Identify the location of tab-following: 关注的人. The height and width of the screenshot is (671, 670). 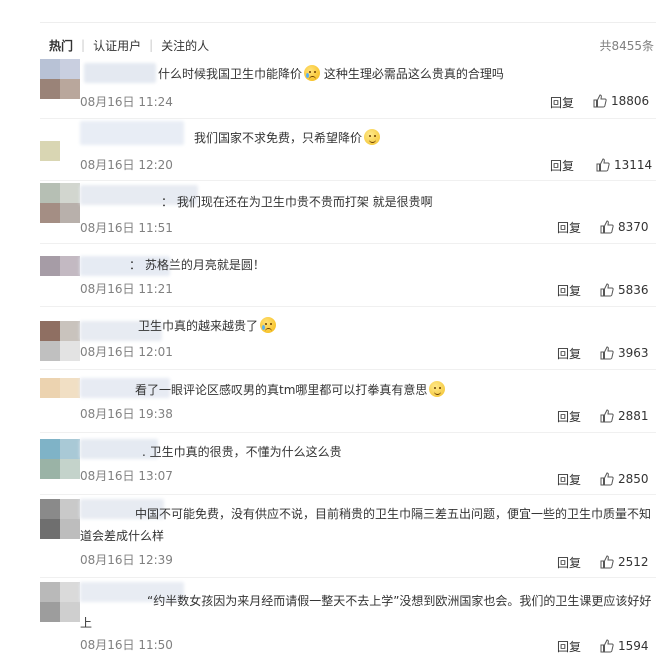
(185, 45).